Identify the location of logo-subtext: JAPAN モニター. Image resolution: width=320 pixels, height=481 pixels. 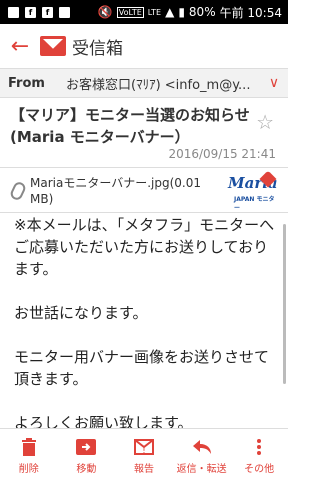
(254, 204).